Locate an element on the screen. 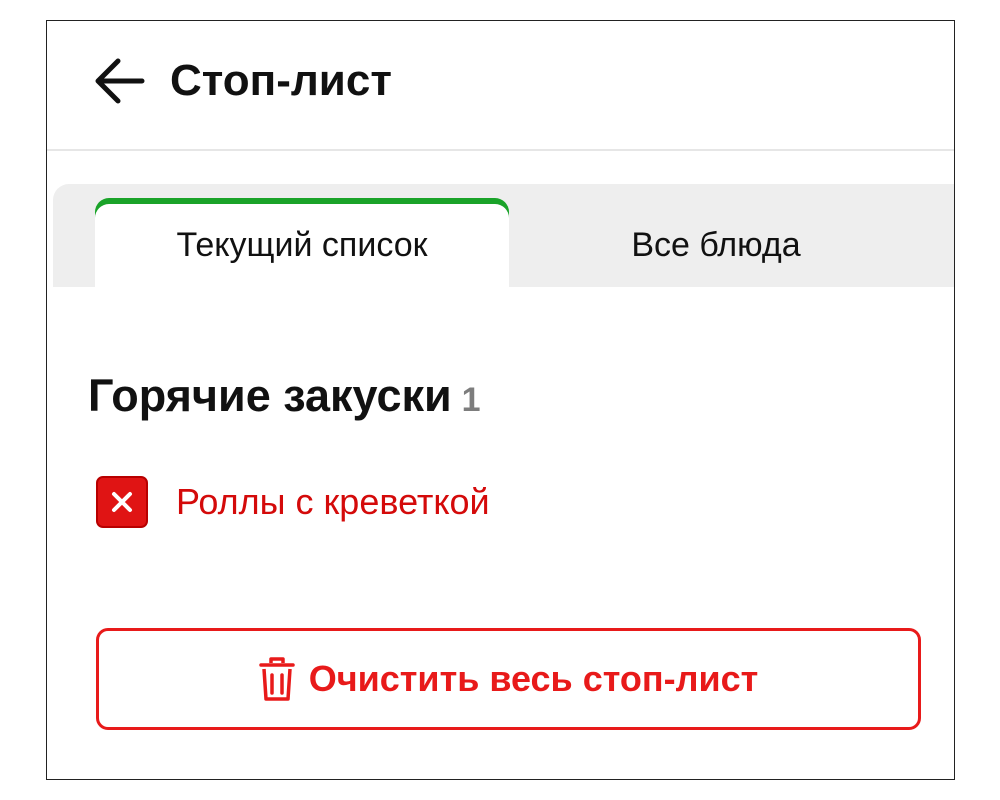  tab-current-list: Текущий список is located at coordinates (302, 242).